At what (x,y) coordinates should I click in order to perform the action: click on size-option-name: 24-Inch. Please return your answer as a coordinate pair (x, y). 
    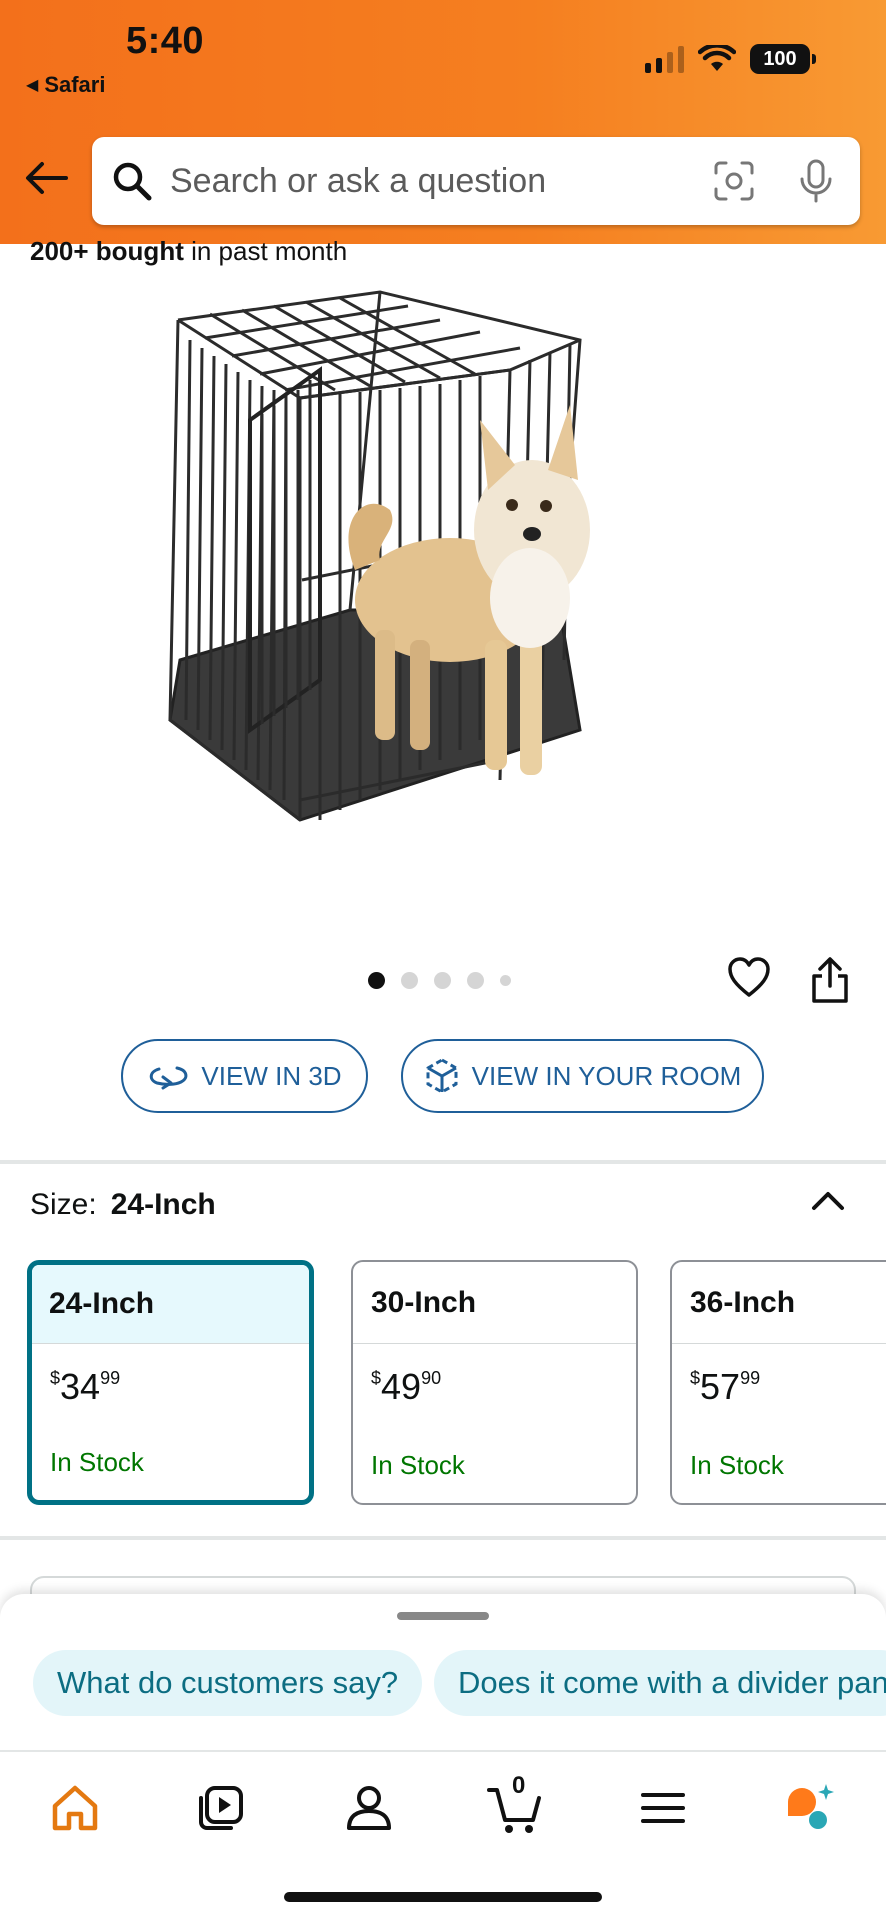
    Looking at the image, I should click on (170, 1304).